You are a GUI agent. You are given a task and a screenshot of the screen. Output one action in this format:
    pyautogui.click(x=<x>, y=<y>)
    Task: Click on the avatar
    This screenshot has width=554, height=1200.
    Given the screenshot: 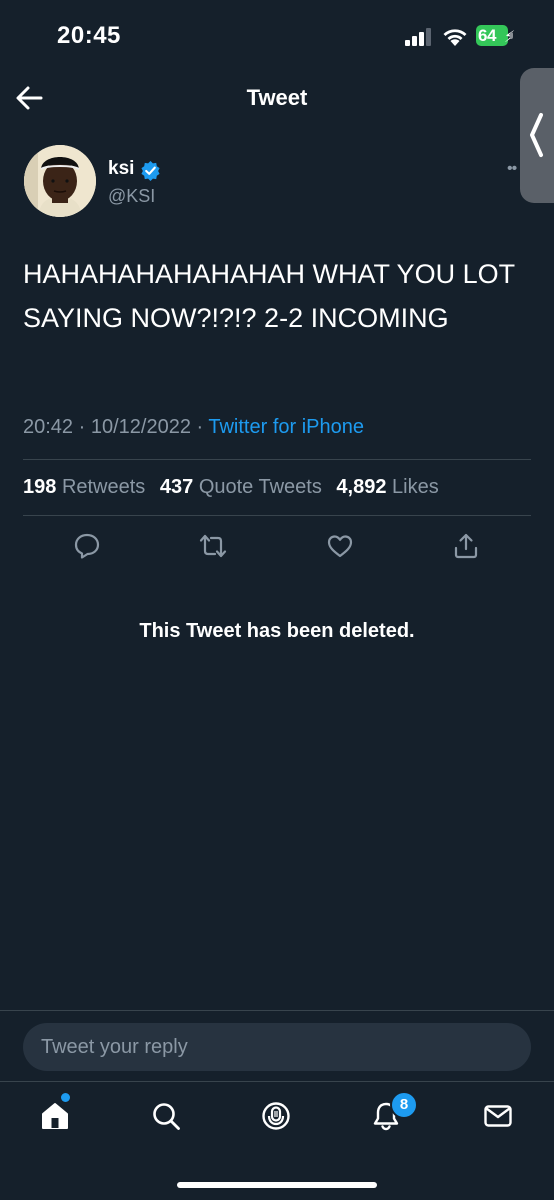 What is the action you would take?
    pyautogui.click(x=60, y=181)
    